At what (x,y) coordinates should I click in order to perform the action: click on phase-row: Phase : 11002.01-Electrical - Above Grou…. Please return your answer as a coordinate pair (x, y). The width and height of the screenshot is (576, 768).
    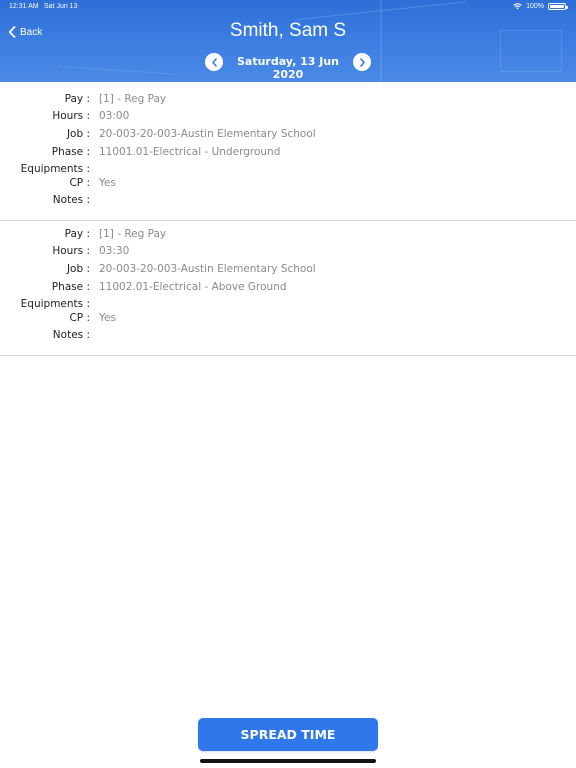
    Looking at the image, I should click on (288, 289).